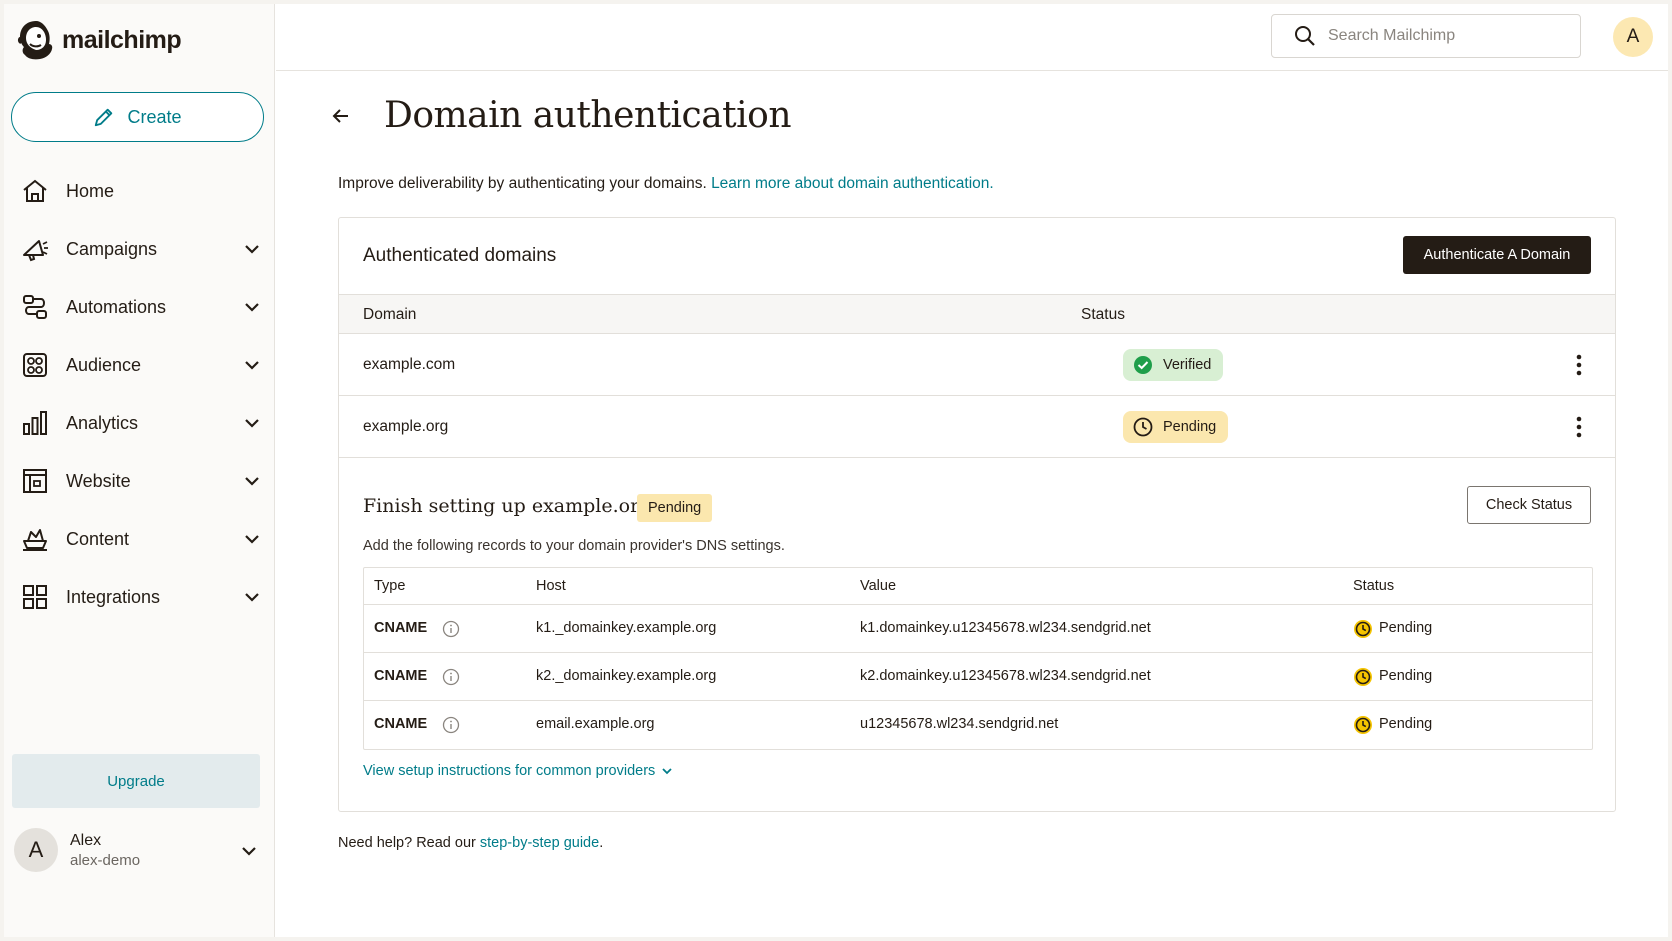 This screenshot has height=941, width=1672. I want to click on user-name: Alex, so click(86, 840).